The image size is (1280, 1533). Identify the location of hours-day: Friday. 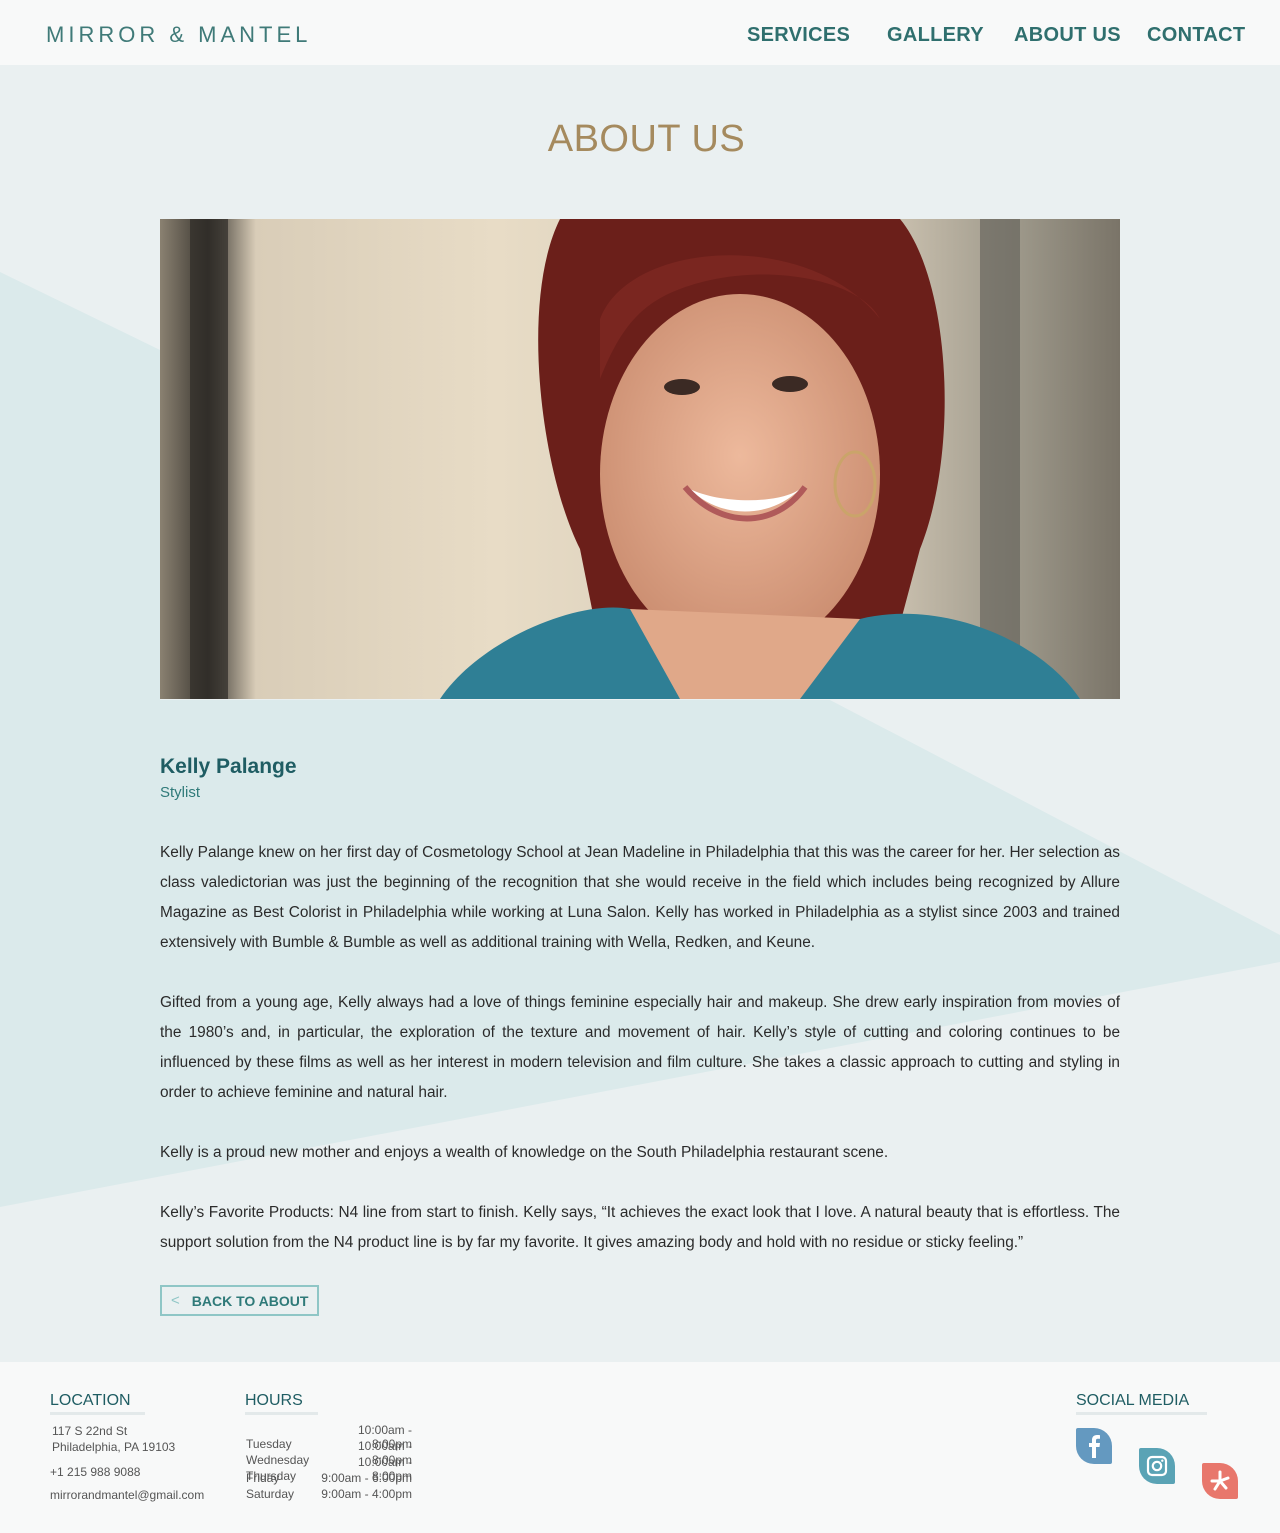
(263, 1478).